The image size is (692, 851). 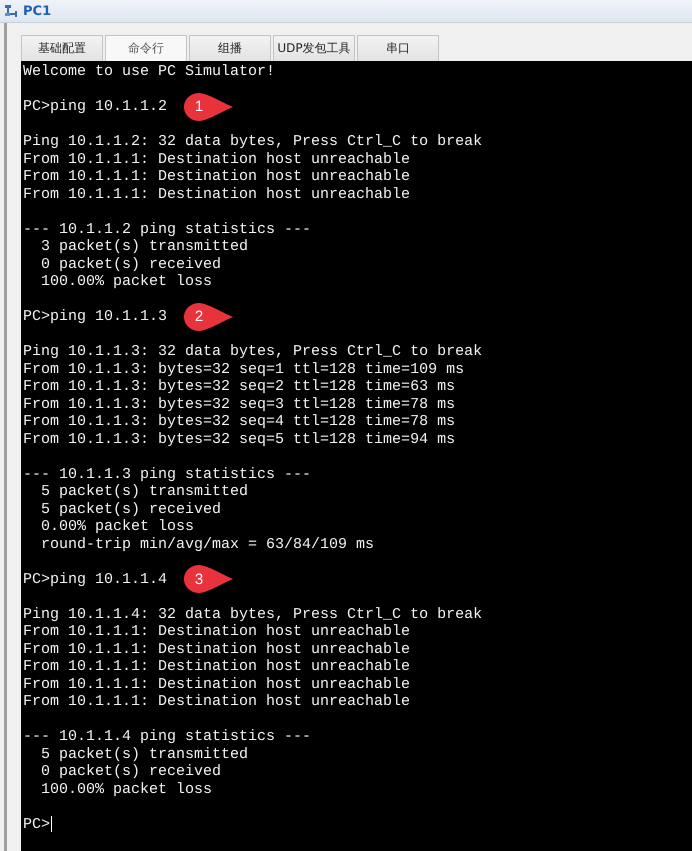 What do you see at coordinates (239, 421) in the screenshot?
I see `terminal-line: From 10.1.1.3: bytes=32 seq=4 ttl=128 time=78 ms` at bounding box center [239, 421].